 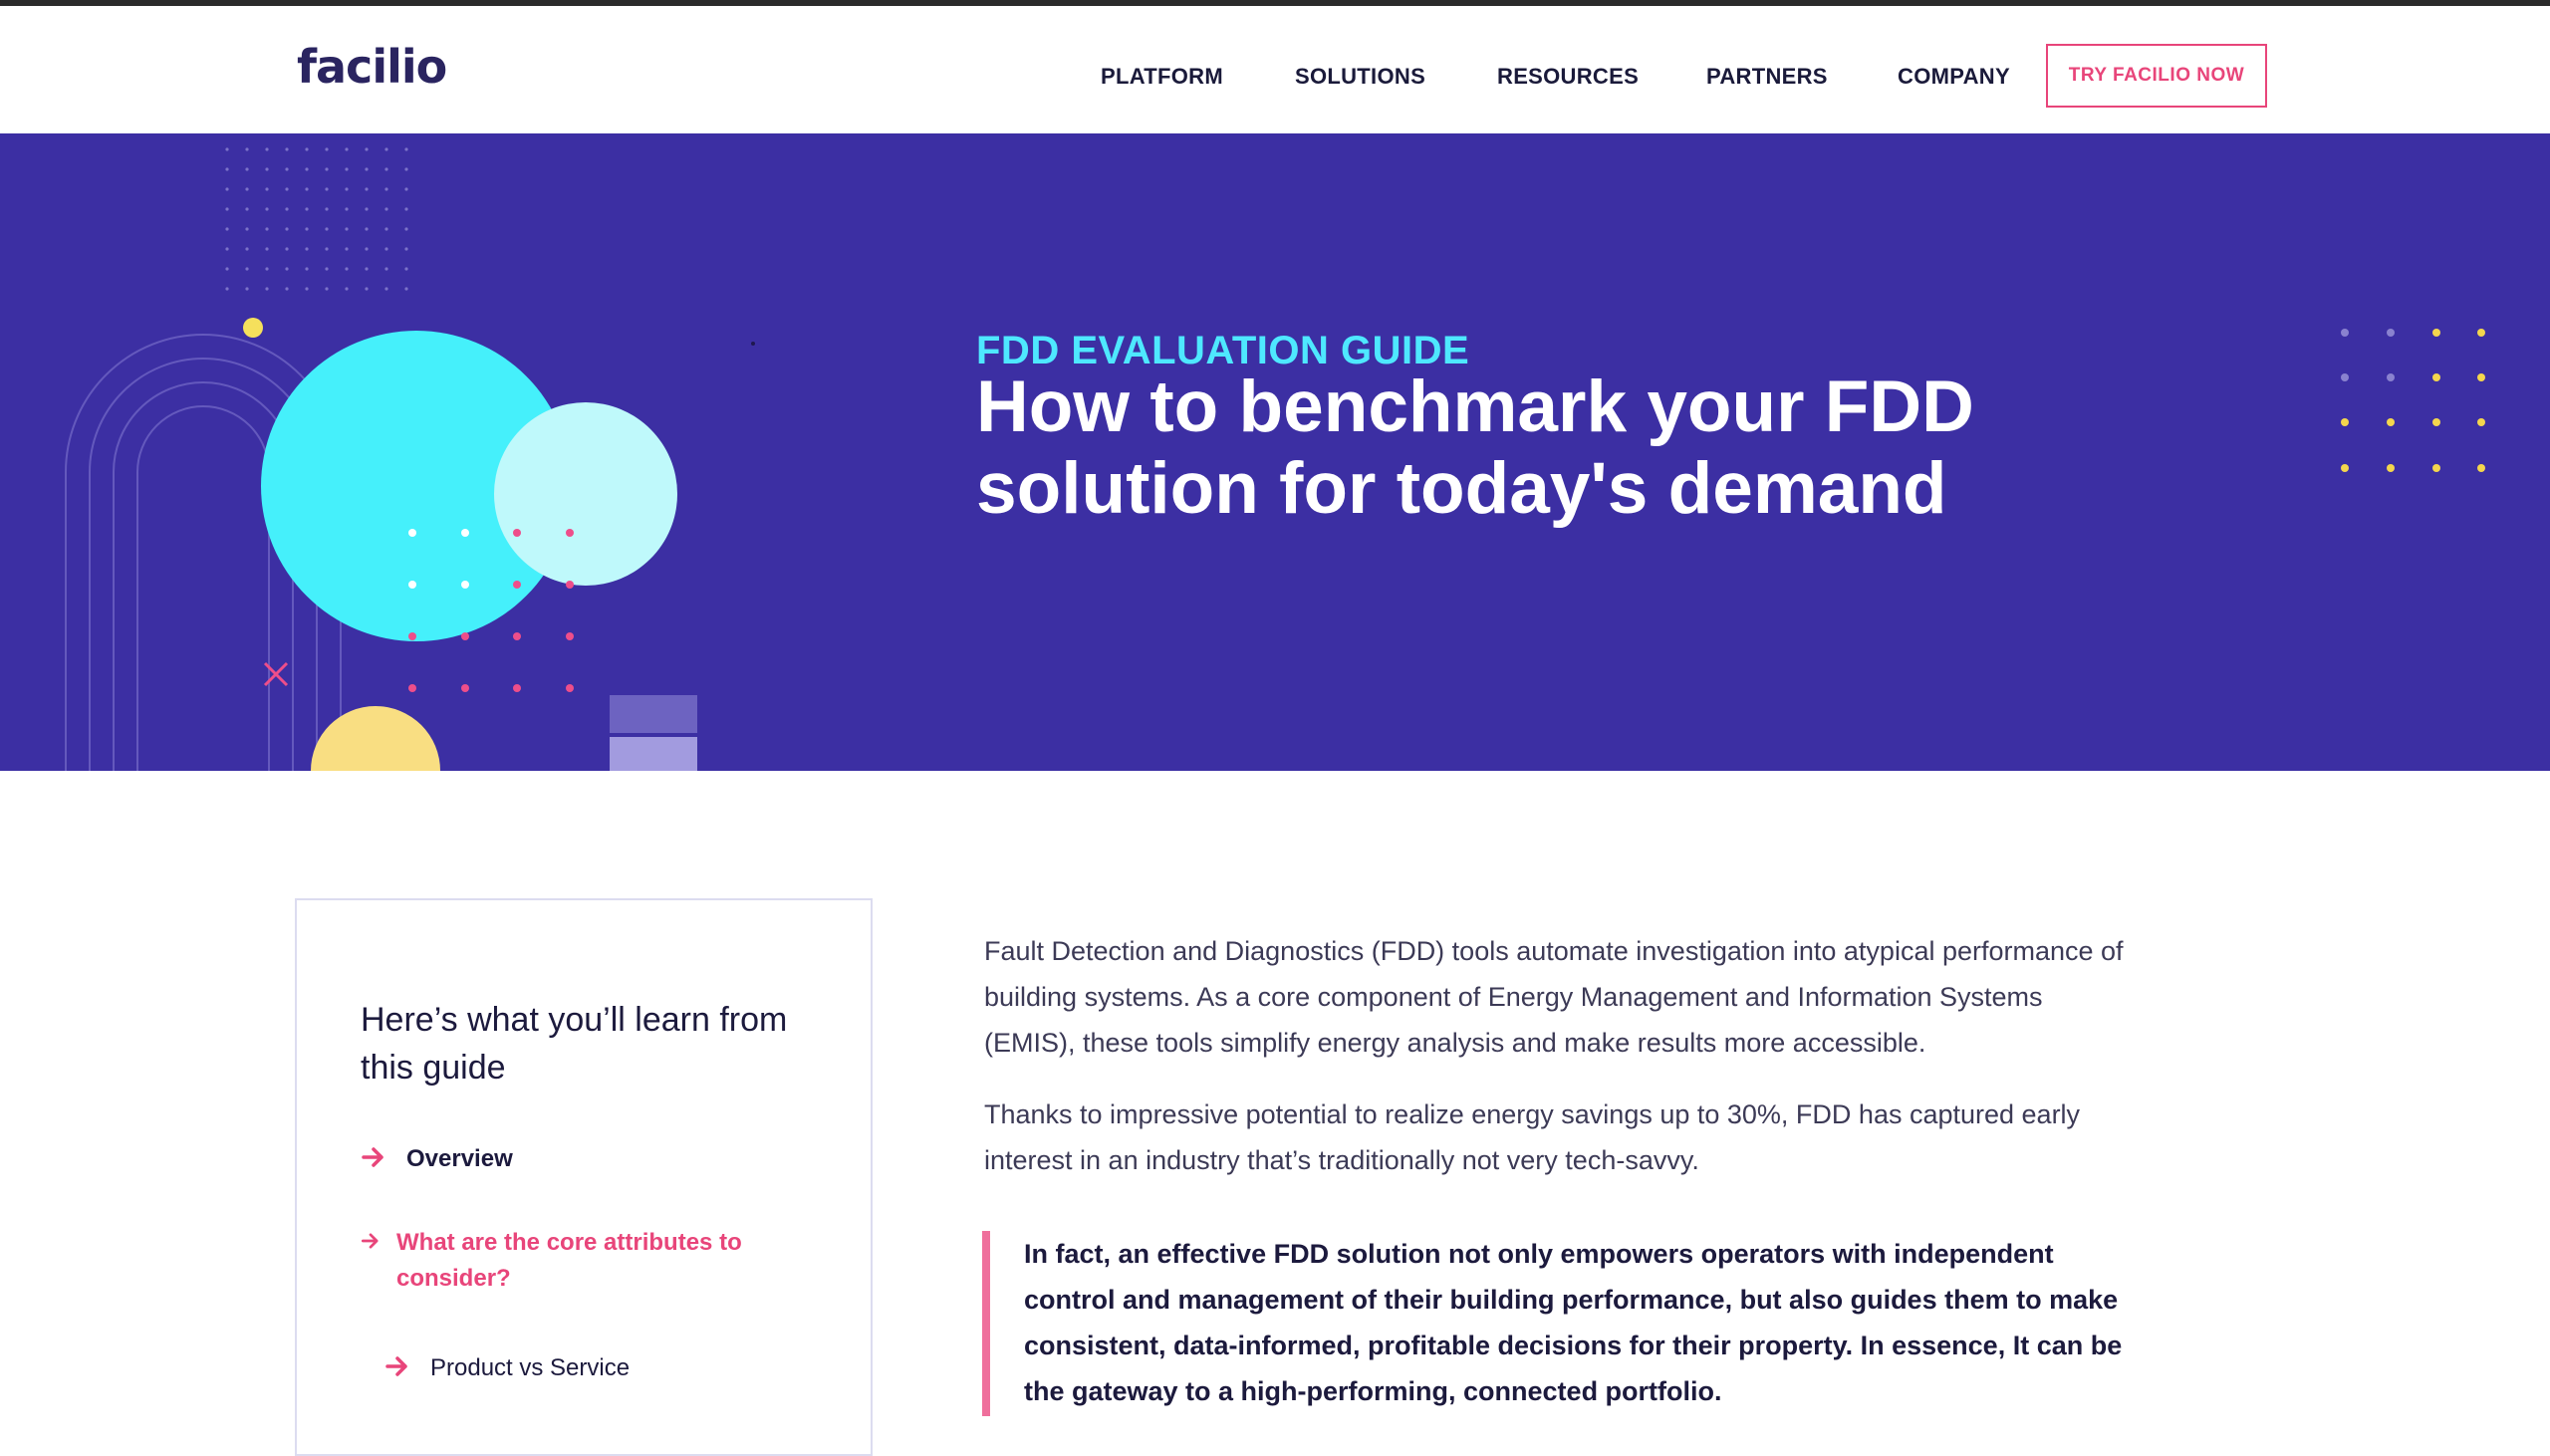 What do you see at coordinates (753, 344) in the screenshot?
I see `tiny-dark-dot` at bounding box center [753, 344].